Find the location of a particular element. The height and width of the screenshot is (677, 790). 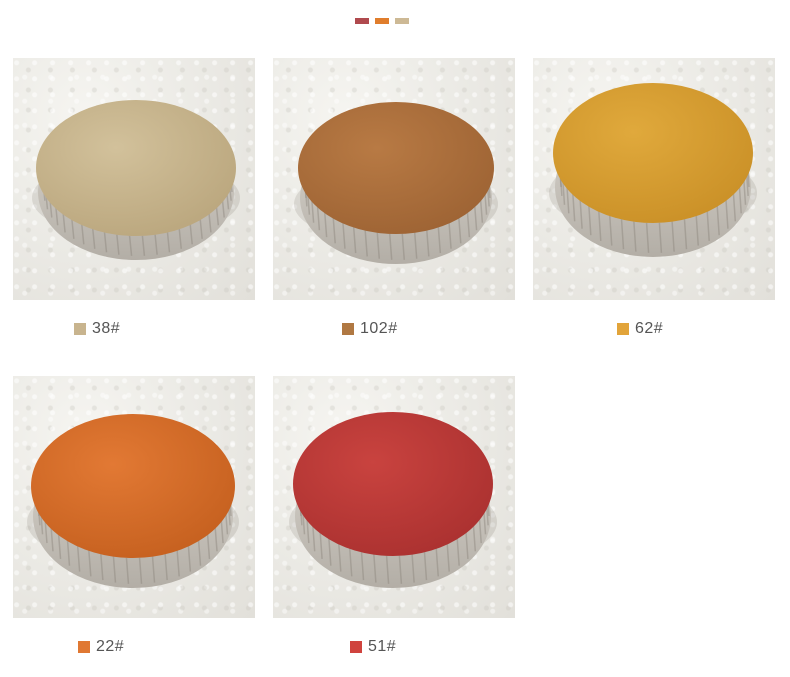

swatch-orange is located at coordinates (382, 21).